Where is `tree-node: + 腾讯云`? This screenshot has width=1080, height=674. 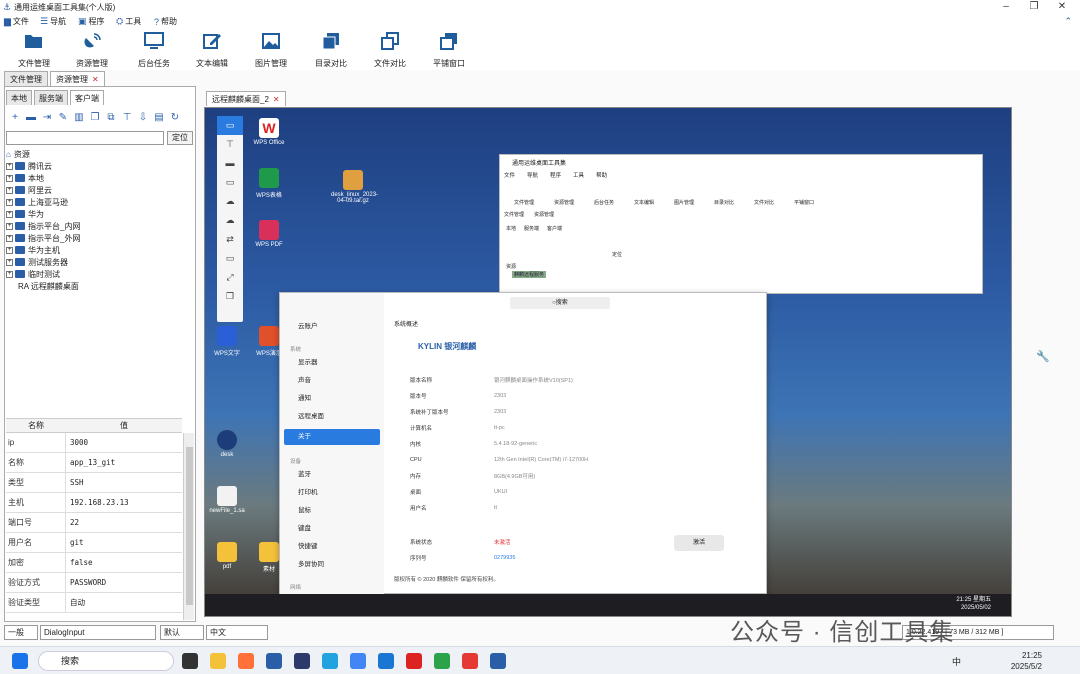 tree-node: + 腾讯云 is located at coordinates (100, 166).